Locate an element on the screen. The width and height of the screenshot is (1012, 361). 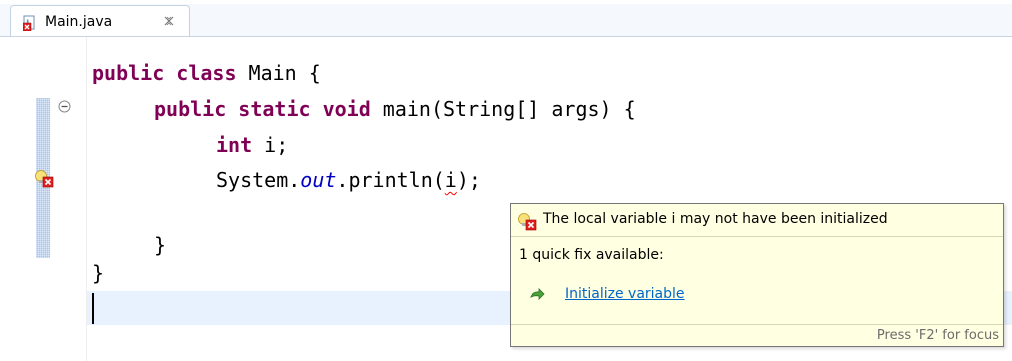
text-caret is located at coordinates (93, 308).